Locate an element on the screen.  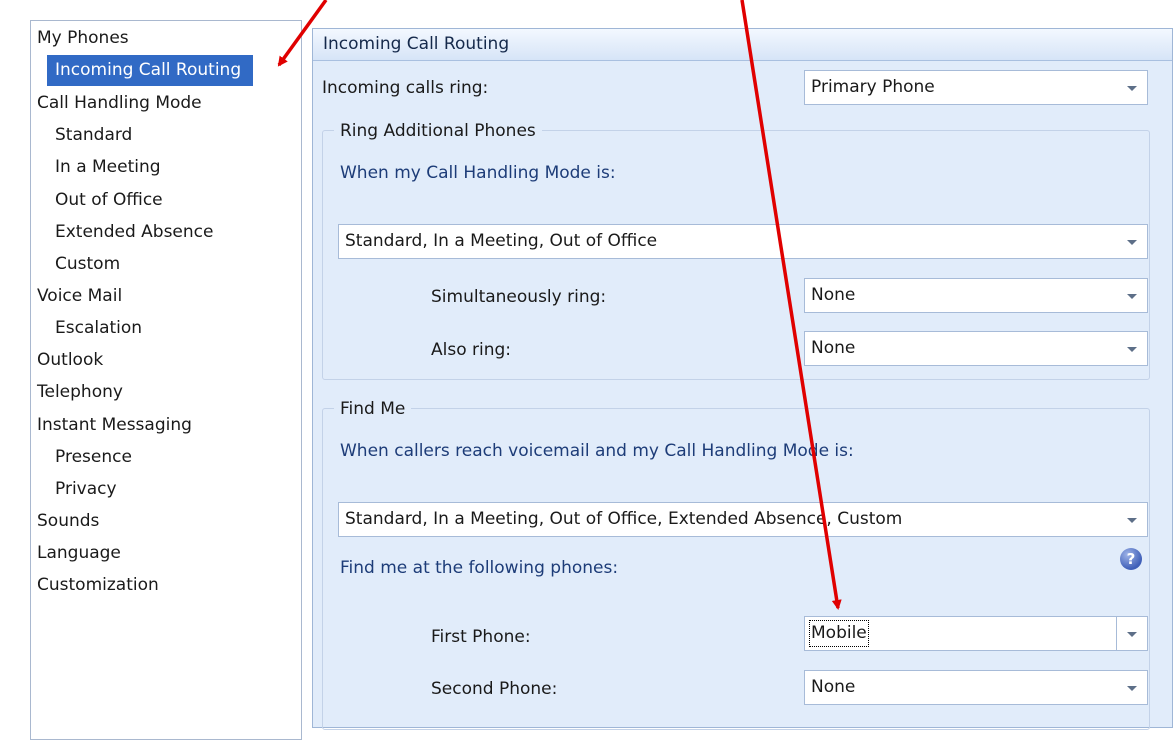
panel-title: Incoming Call Routing is located at coordinates (742, 45).